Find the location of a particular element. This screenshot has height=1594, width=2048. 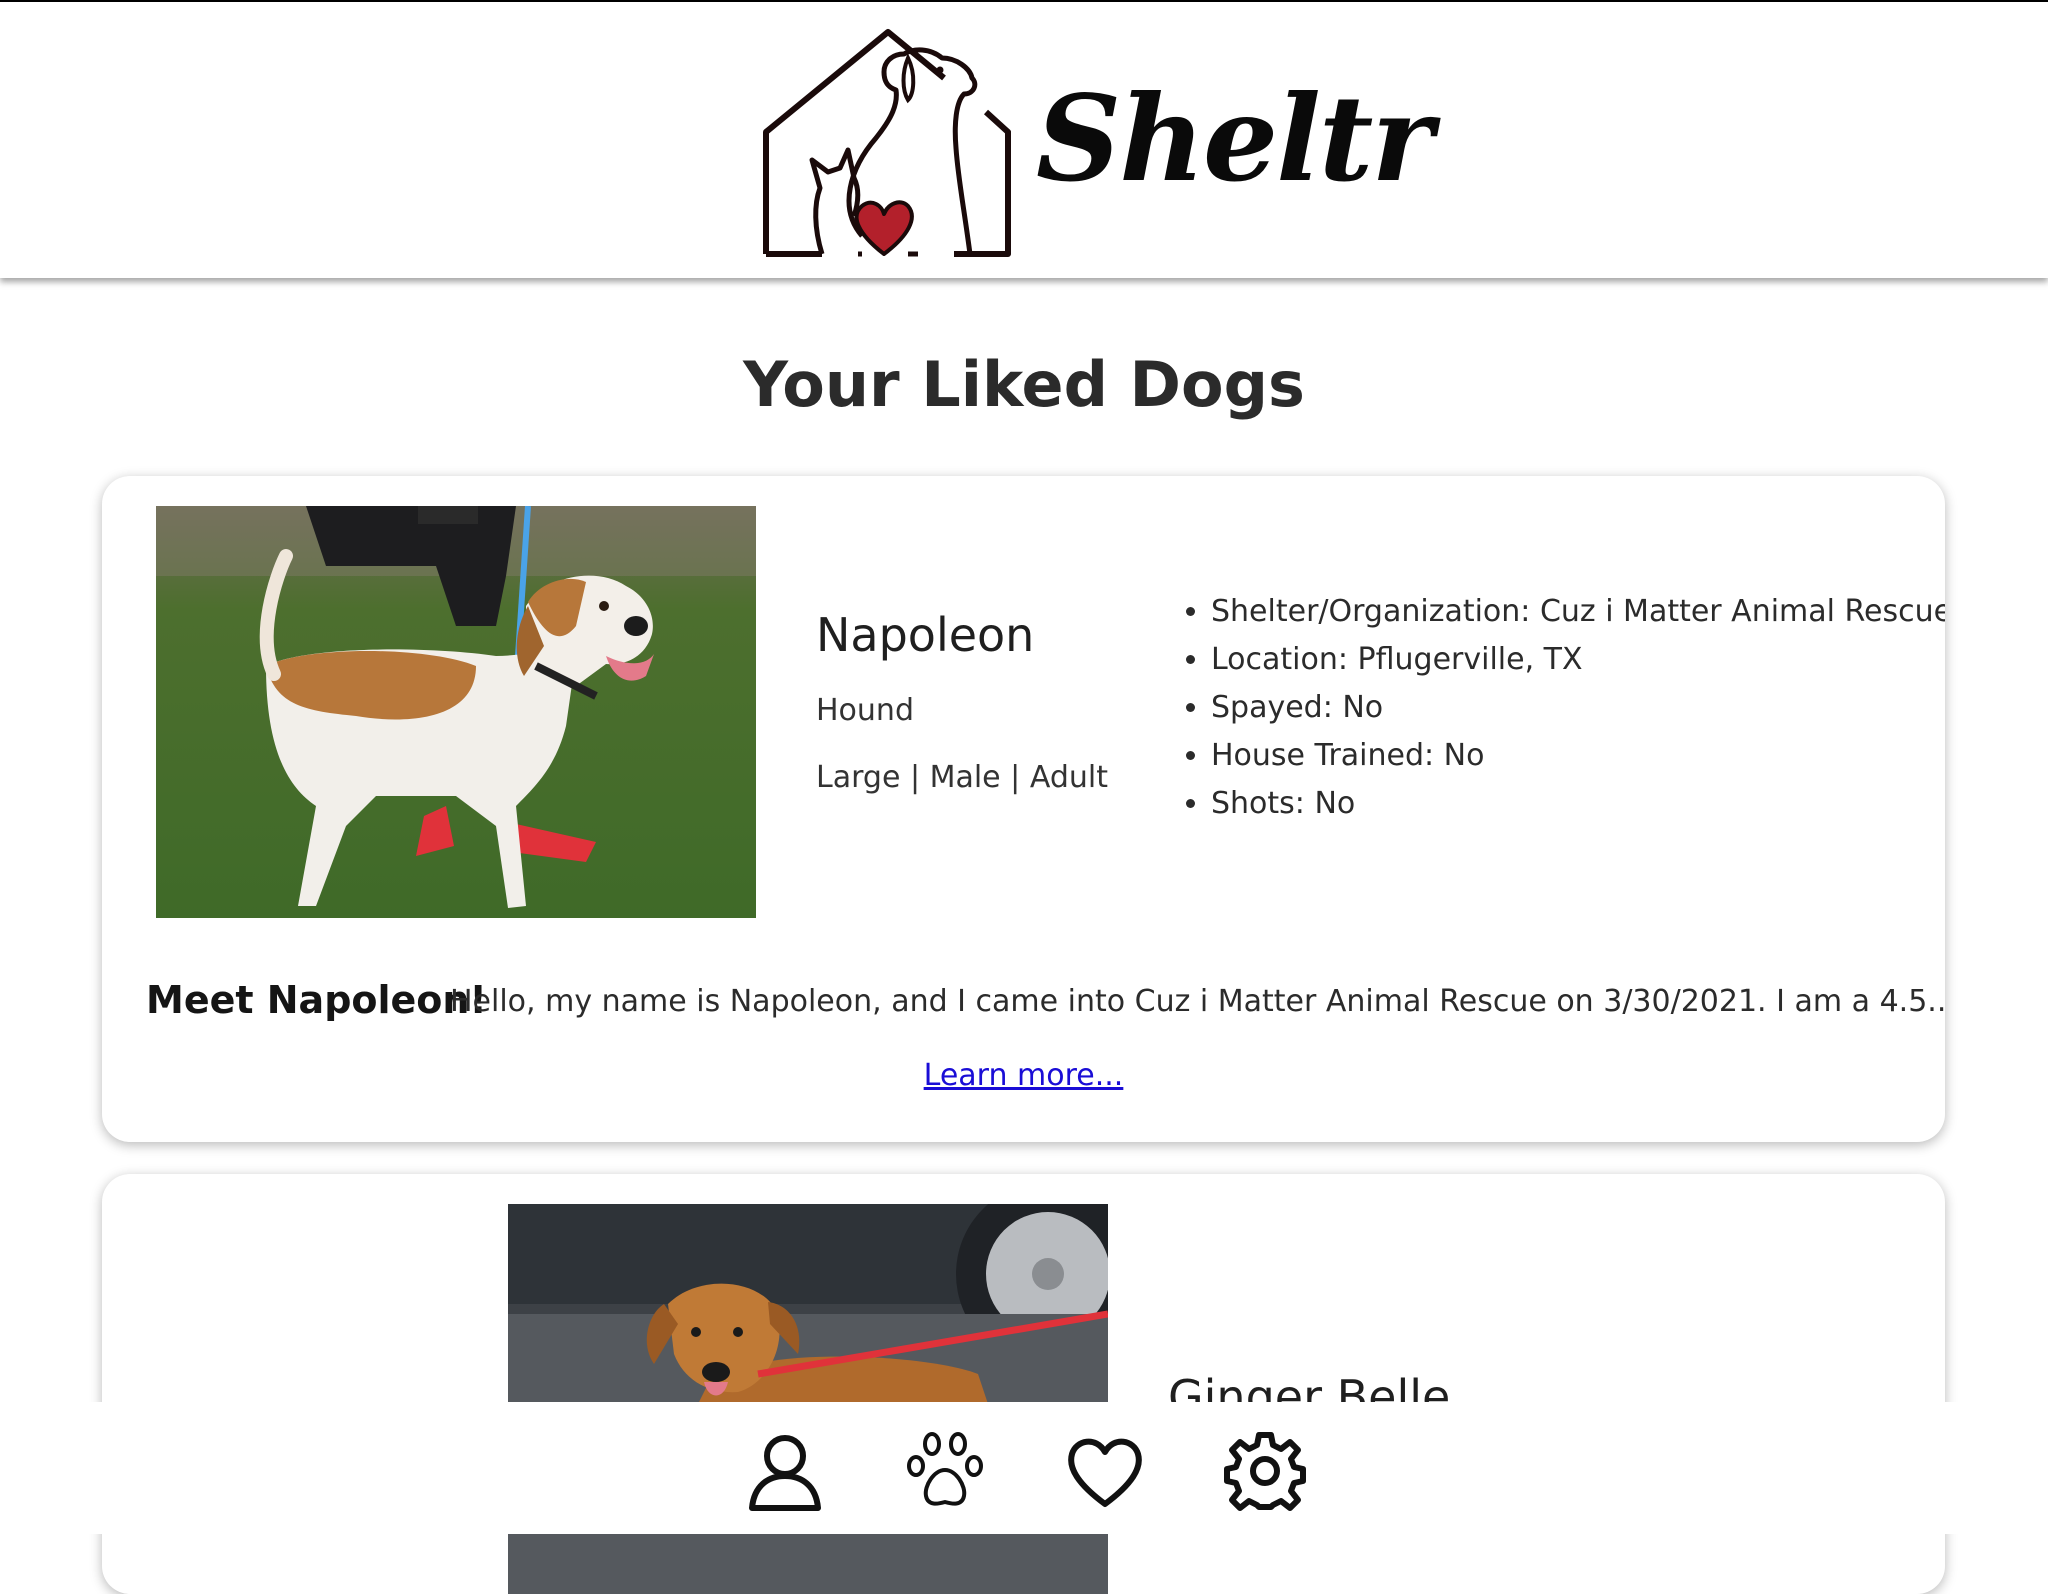

heart-icon is located at coordinates (1105, 1472).